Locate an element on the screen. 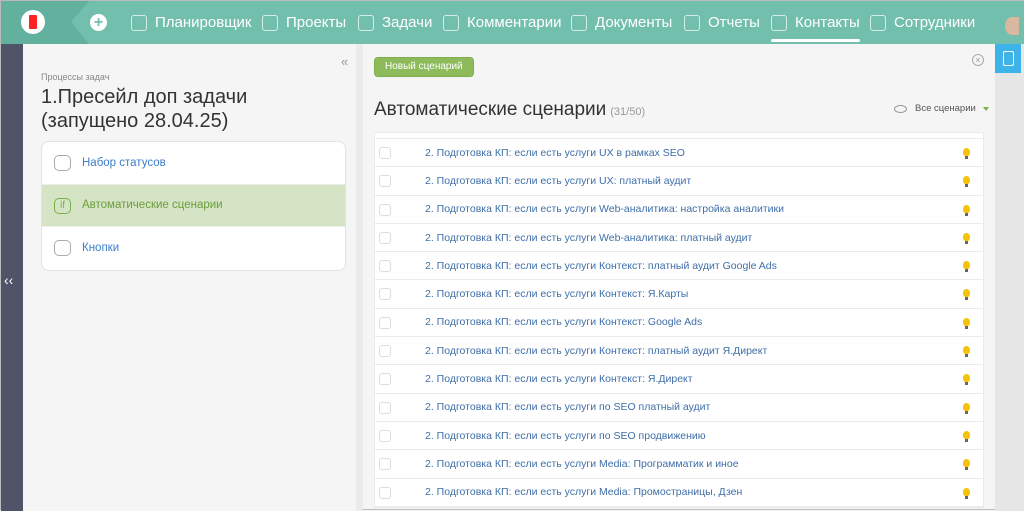  menu-item-auto-scenarios: if Автоматические сценарии is located at coordinates (193, 205).